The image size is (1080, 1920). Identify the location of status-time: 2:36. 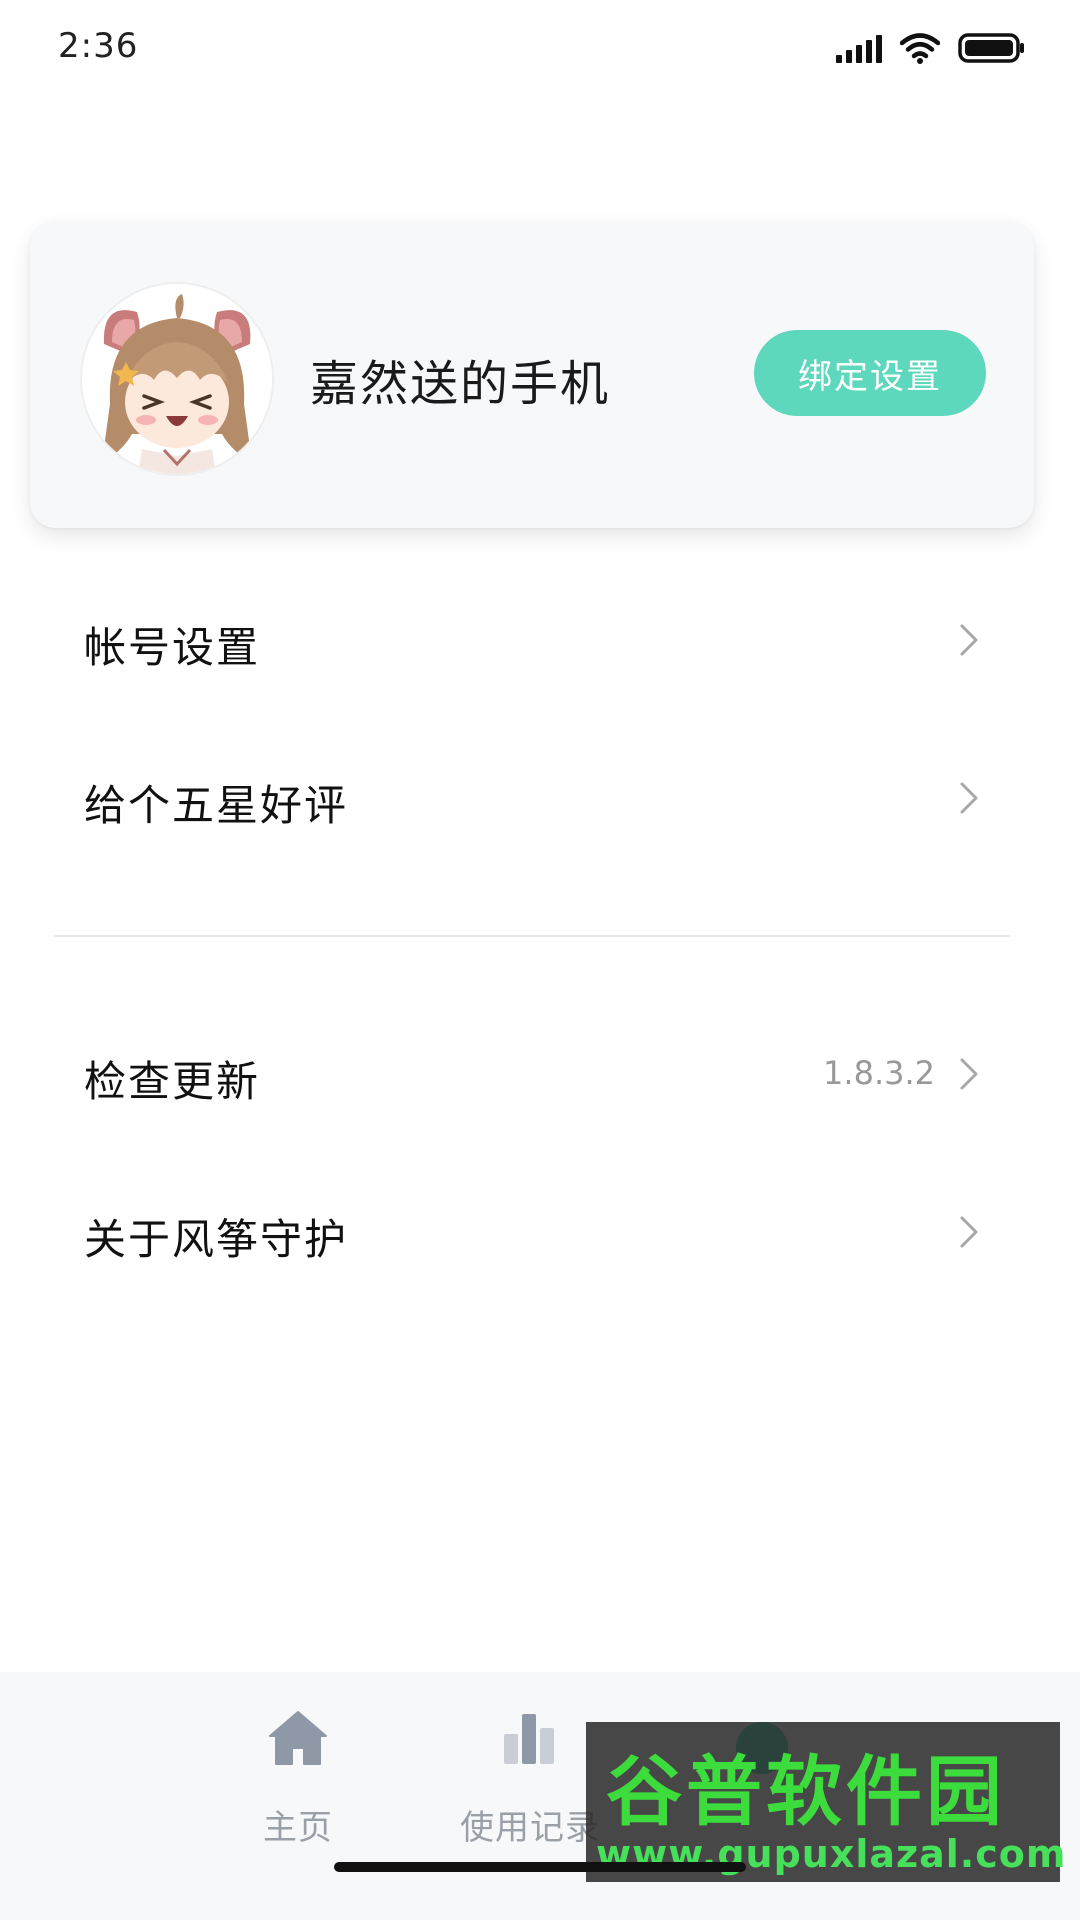
(98, 46).